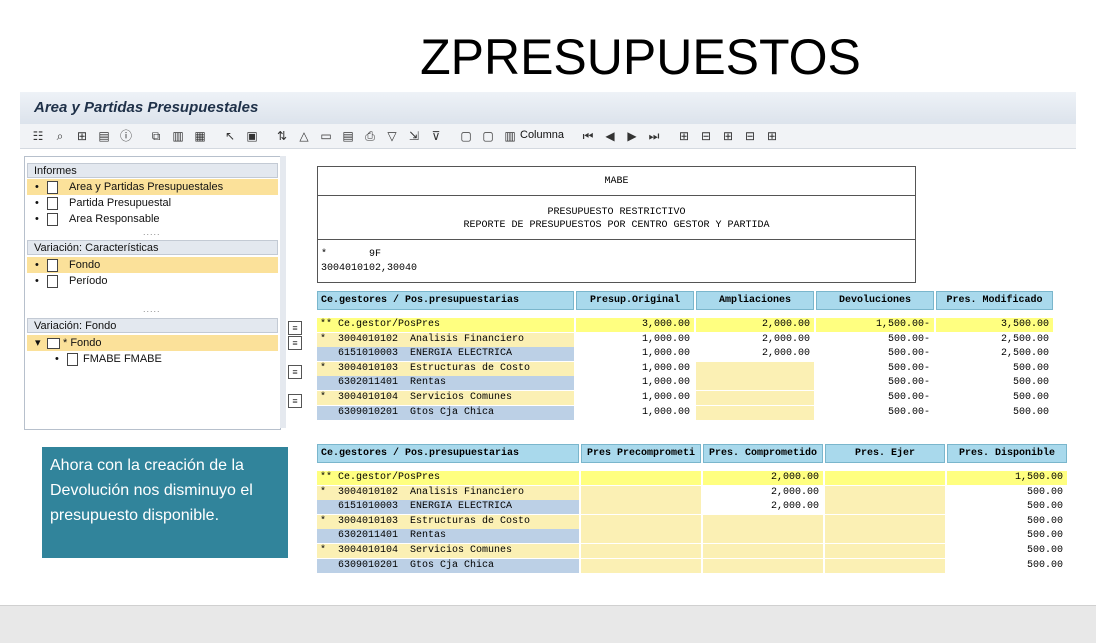 The height and width of the screenshot is (643, 1096). Describe the element at coordinates (326, 136) in the screenshot. I see `document-icon: ▭` at that location.